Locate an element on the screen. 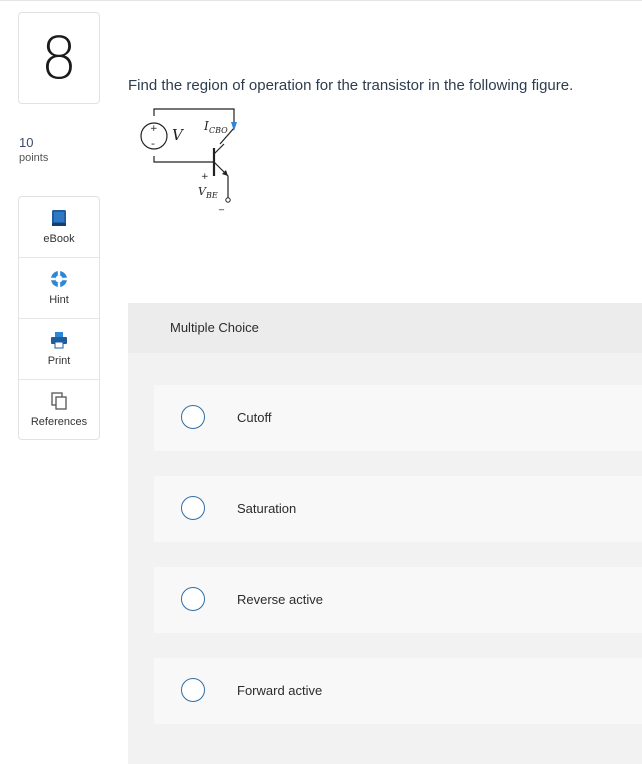 This screenshot has width=642, height=764. points-value: 10 is located at coordinates (26, 142).